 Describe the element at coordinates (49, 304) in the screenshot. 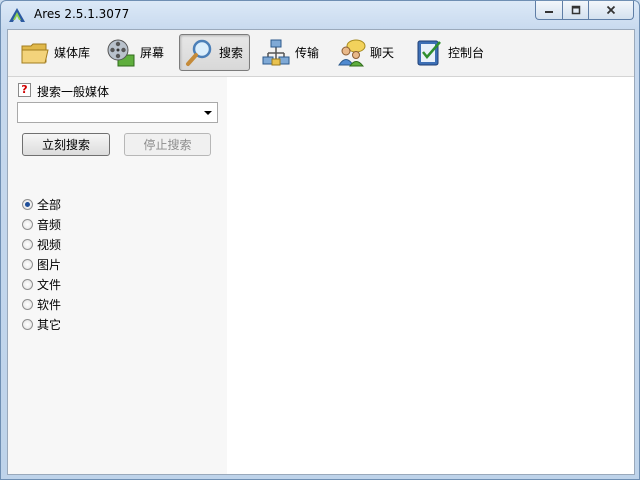

I see `radio-label: 软件` at that location.